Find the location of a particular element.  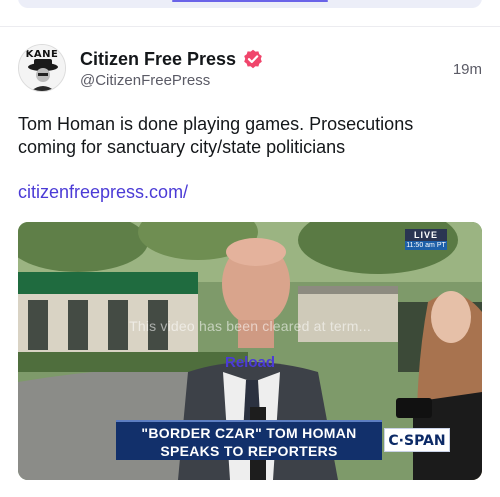

live-badge: LIVE 11:50 am PT is located at coordinates (426, 239).